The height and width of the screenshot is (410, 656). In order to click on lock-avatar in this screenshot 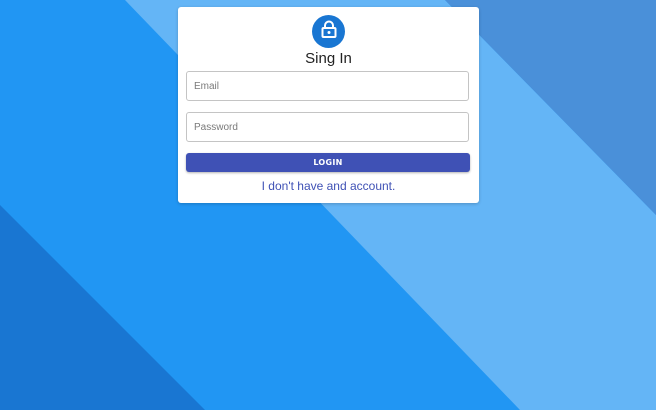, I will do `click(328, 31)`.